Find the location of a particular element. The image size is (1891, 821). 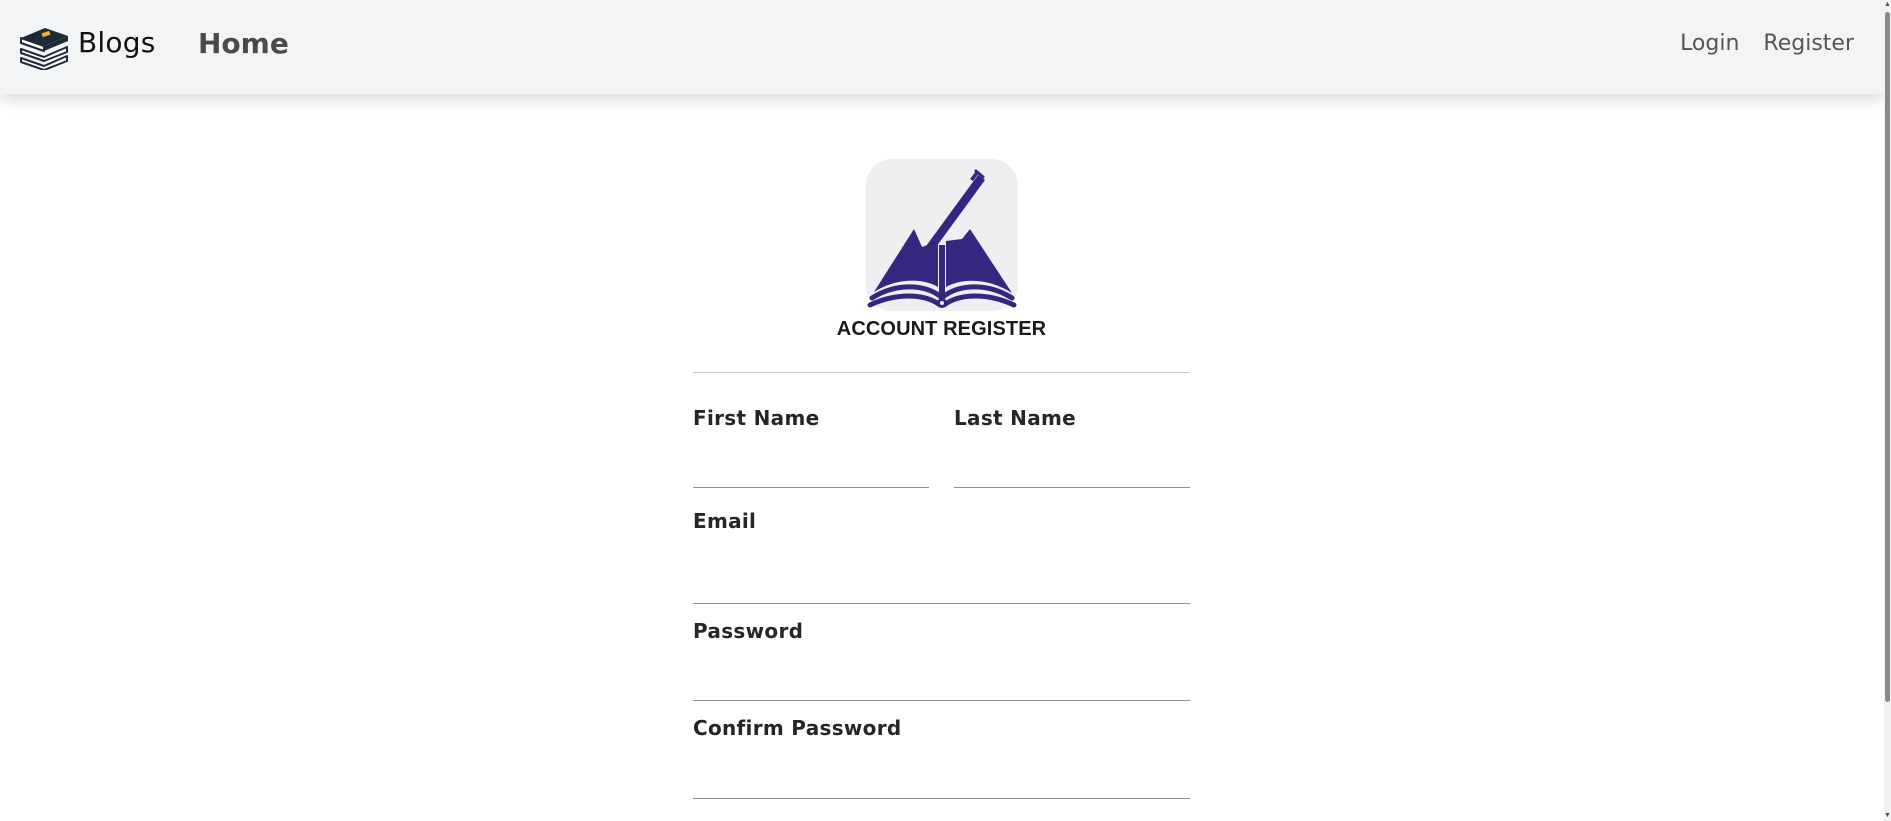

auth-nav: Login Register is located at coordinates (1767, 43).